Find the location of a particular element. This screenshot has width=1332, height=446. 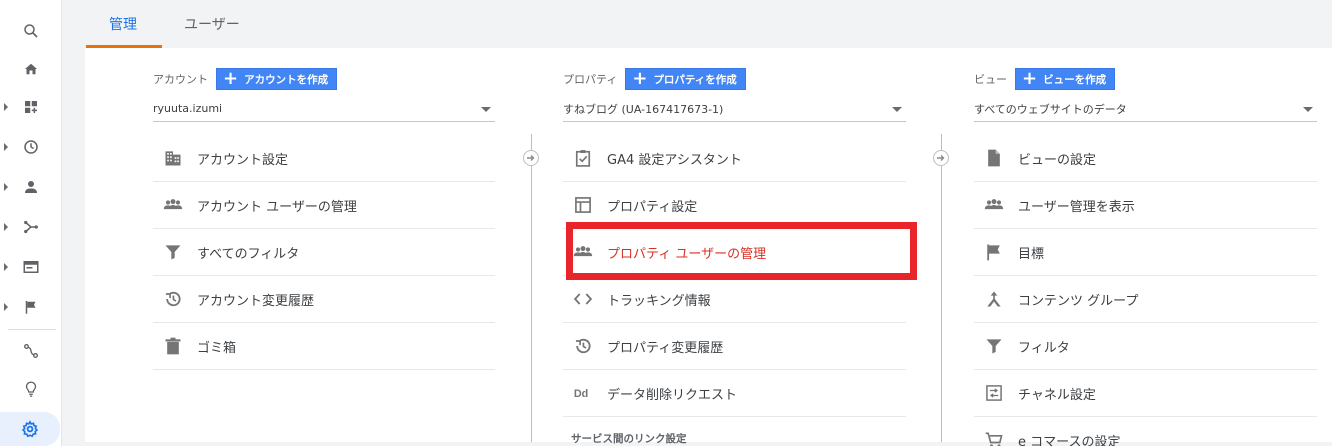

channel-settings-icon is located at coordinates (994, 393).